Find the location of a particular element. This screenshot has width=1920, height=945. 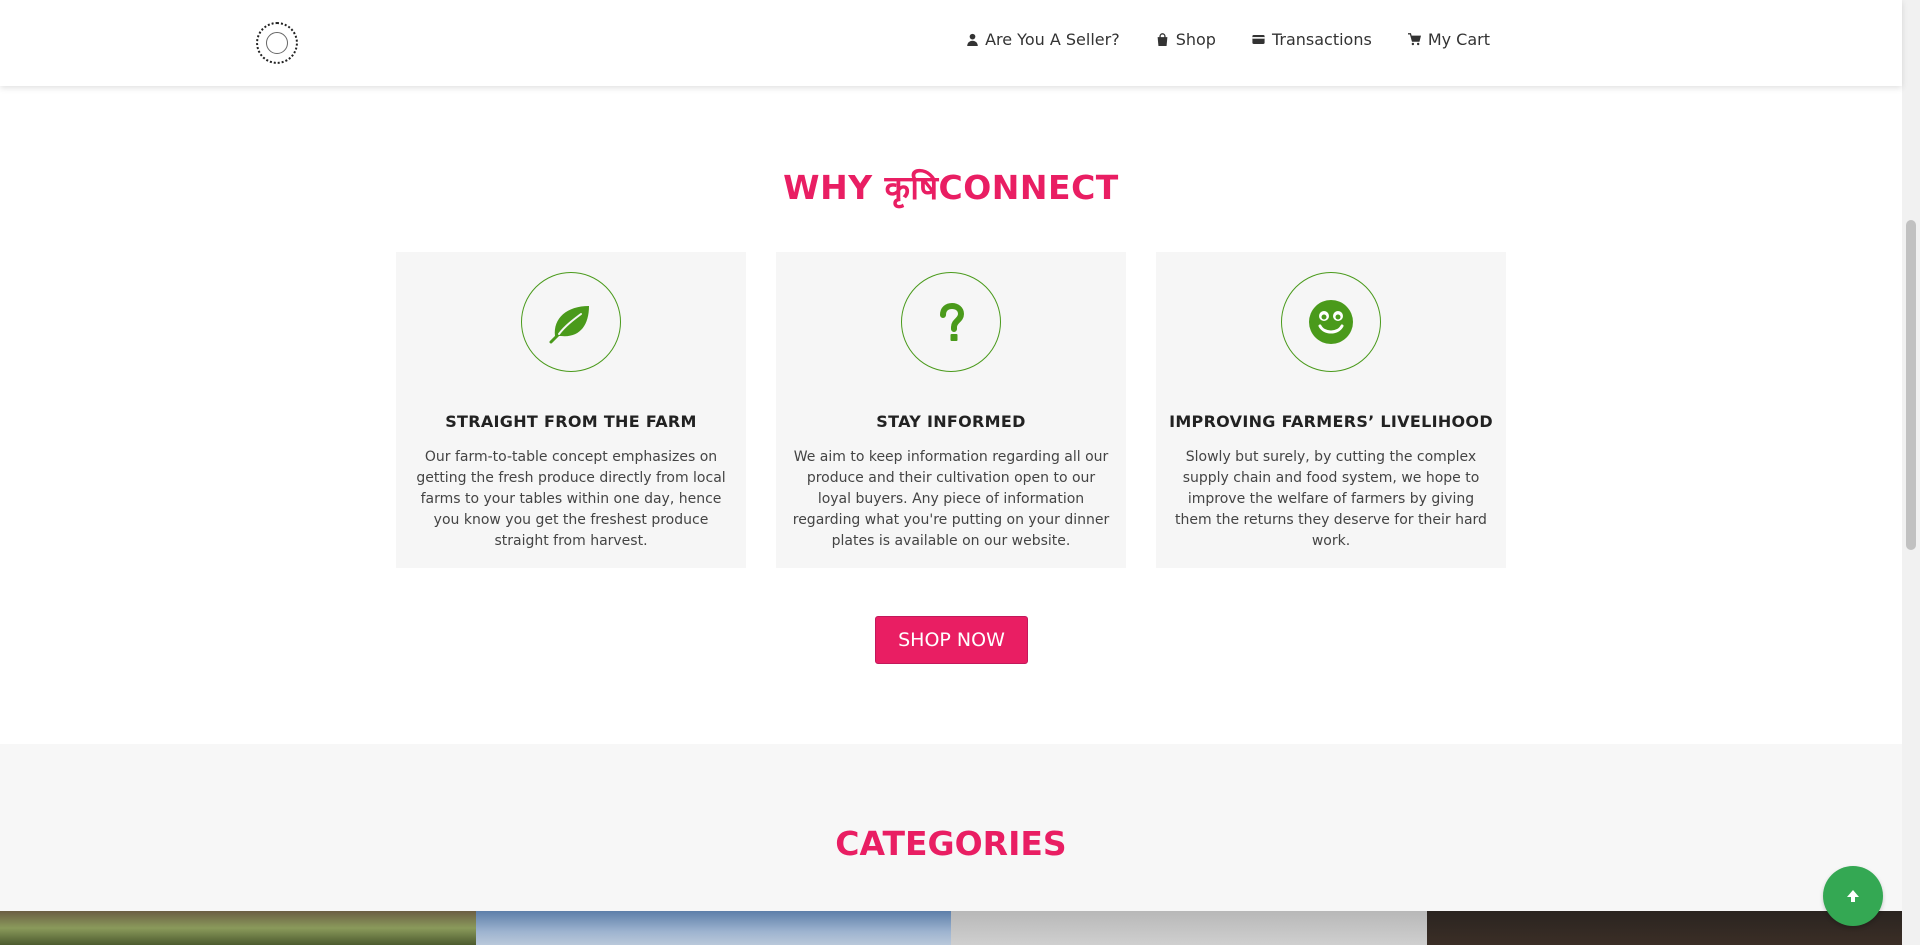

nav-link-seller: Are You A Seller? is located at coordinates (1042, 39).